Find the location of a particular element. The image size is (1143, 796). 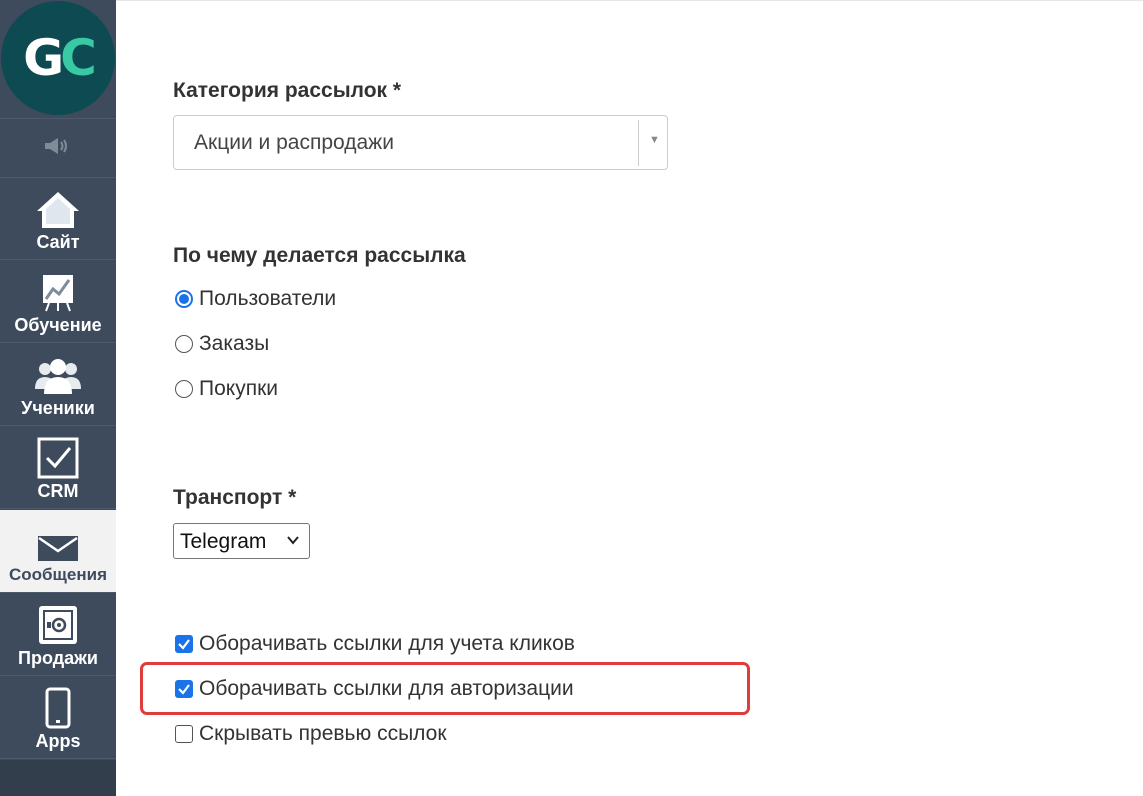

logo-letter-g: G is located at coordinates (43, 58).